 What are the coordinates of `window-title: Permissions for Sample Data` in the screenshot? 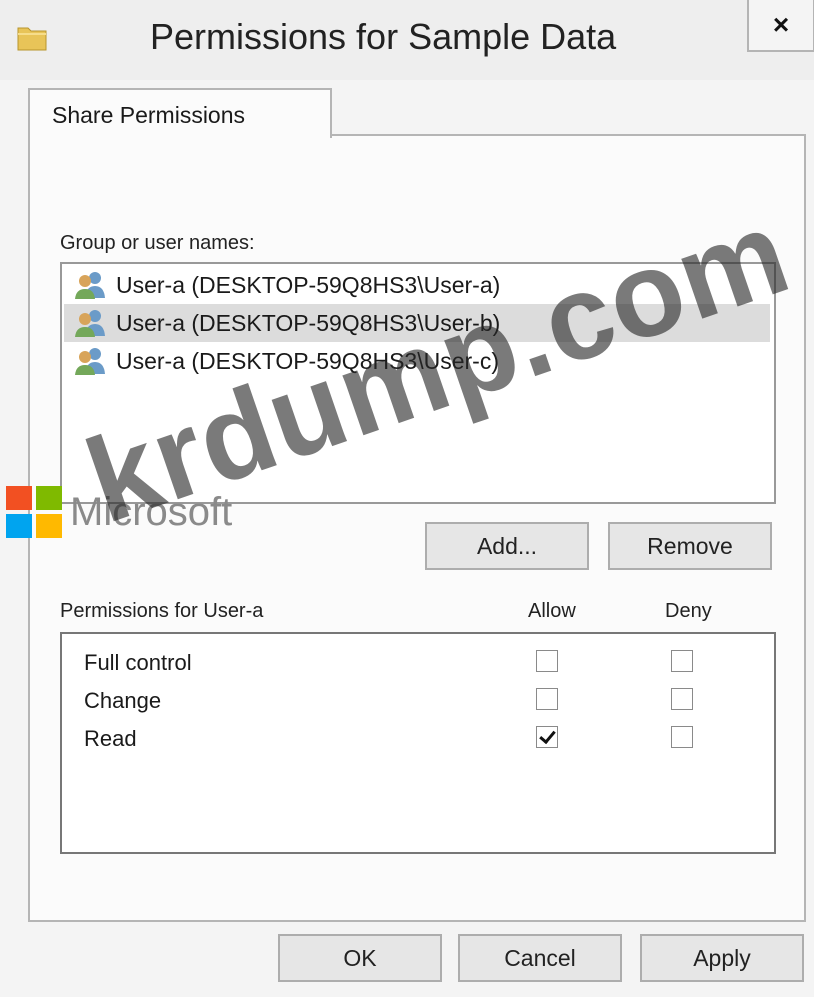 It's located at (383, 36).